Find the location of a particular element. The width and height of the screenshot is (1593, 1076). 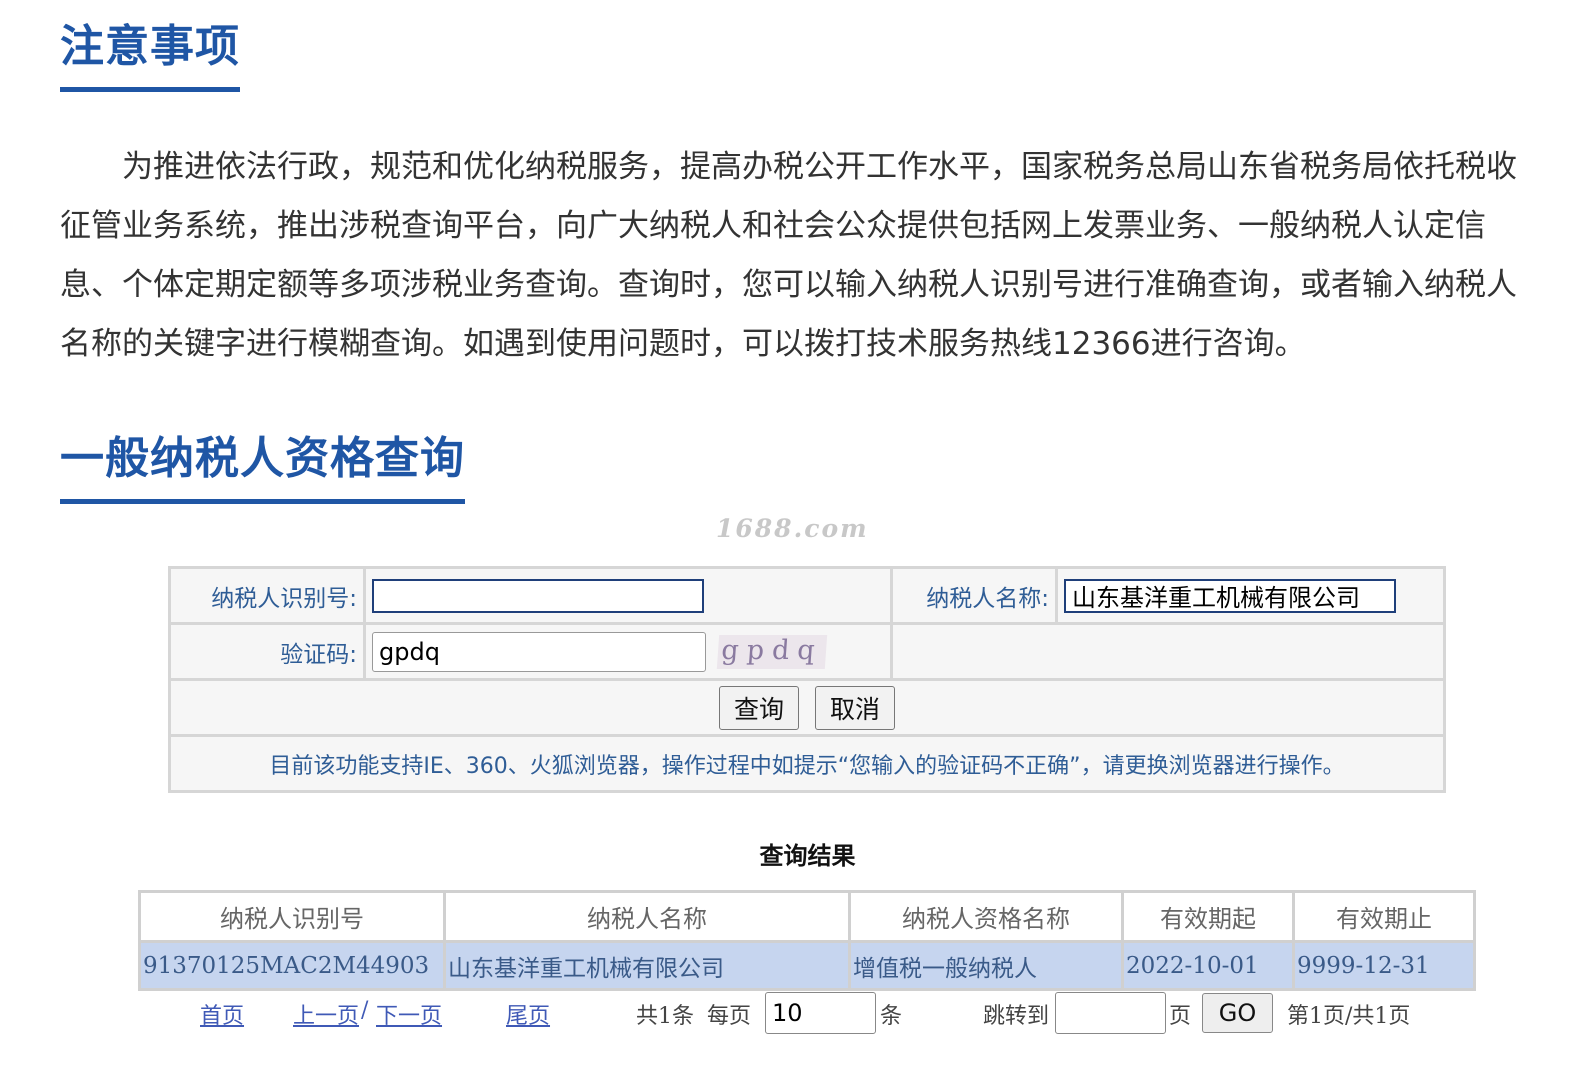

valid-to-cell: 9999-12-31 is located at coordinates (1384, 965).